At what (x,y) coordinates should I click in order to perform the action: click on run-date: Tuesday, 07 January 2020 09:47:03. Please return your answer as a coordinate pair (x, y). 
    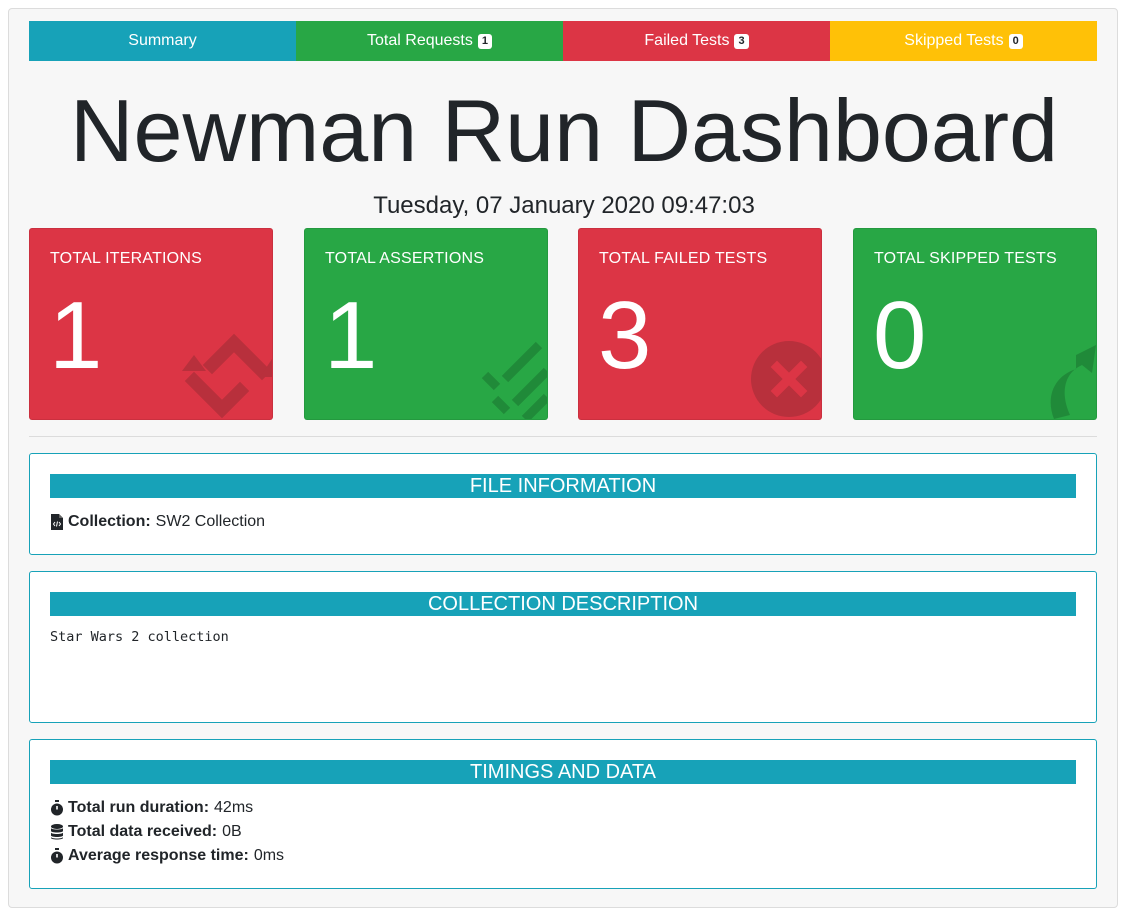
    Looking at the image, I should click on (564, 205).